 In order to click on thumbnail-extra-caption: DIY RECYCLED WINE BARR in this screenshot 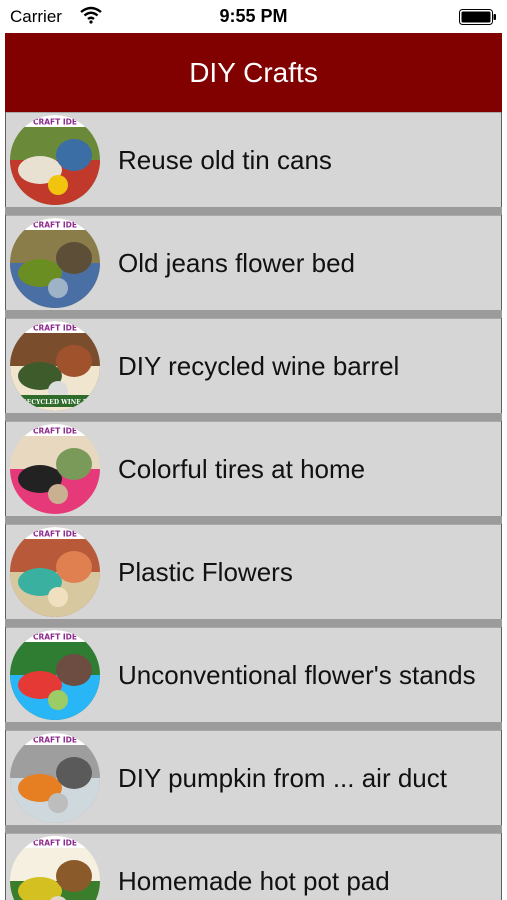, I will do `click(55, 402)`.